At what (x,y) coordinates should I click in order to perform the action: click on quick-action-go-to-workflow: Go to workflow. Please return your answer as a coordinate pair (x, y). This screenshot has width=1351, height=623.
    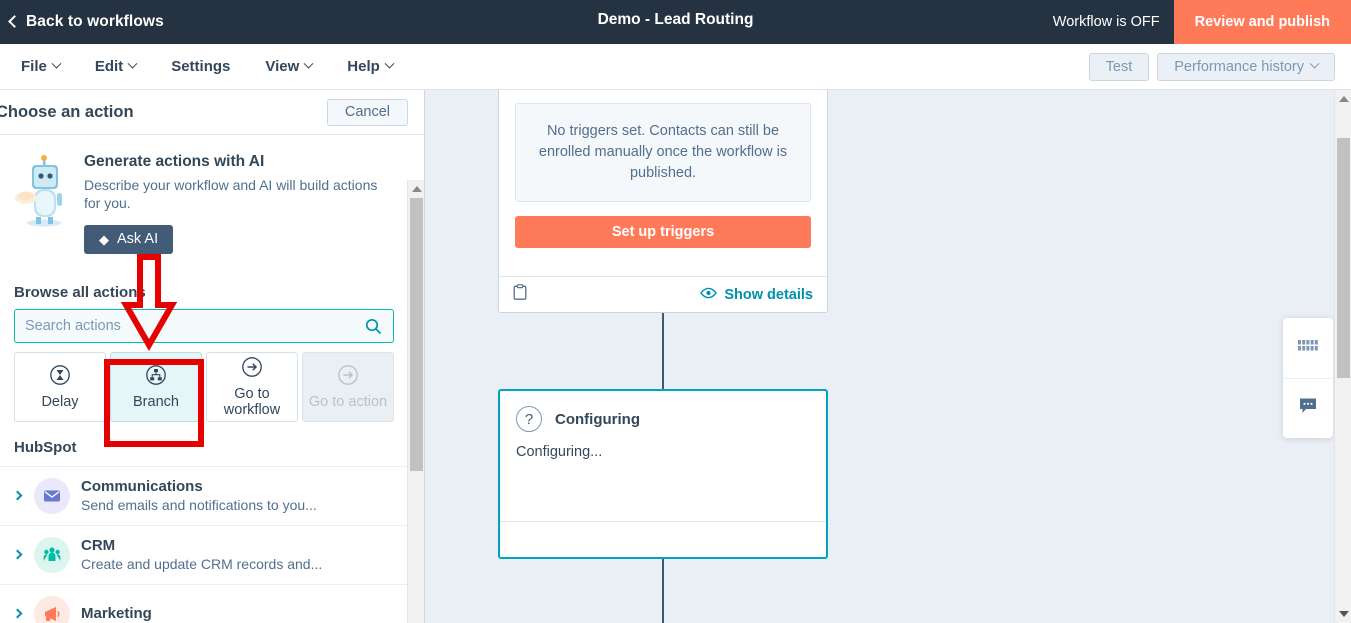
    Looking at the image, I should click on (252, 386).